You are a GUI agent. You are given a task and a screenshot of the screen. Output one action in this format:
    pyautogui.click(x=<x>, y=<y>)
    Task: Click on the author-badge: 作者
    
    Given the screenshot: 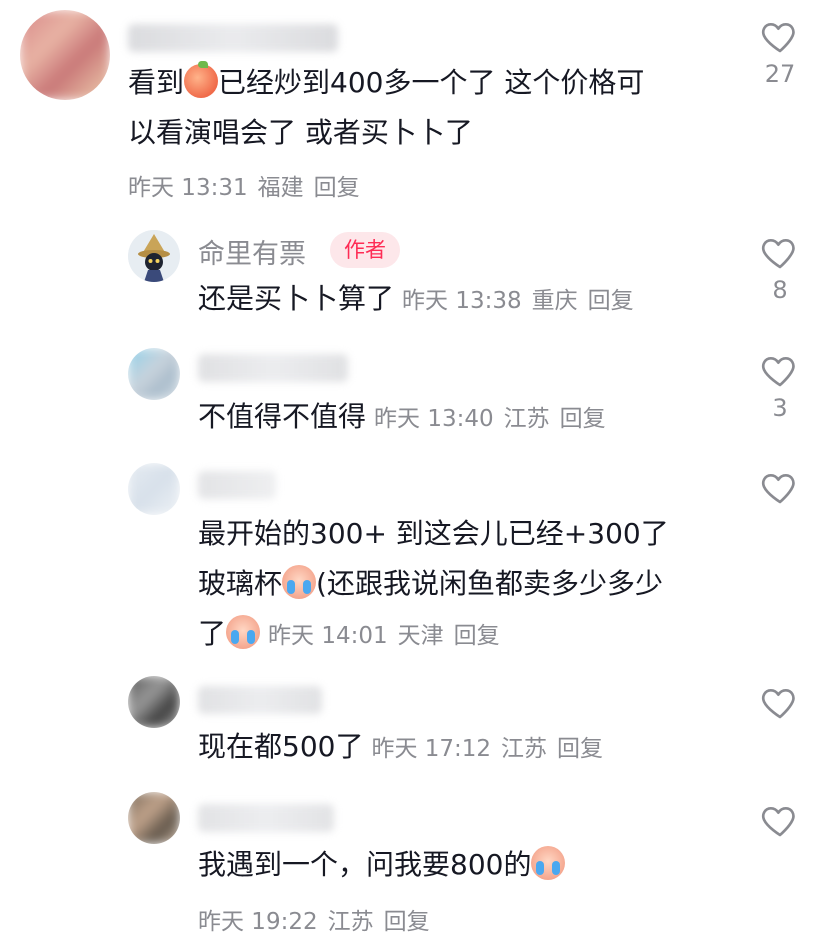 What is the action you would take?
    pyautogui.click(x=365, y=250)
    